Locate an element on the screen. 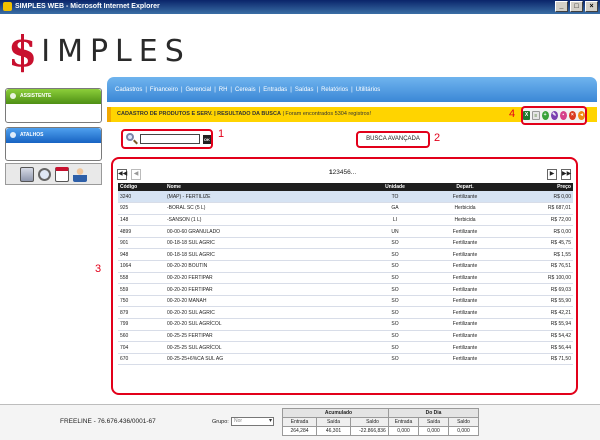 The image size is (600, 440). menu-item-cadastros: Cadastros is located at coordinates (128, 90).